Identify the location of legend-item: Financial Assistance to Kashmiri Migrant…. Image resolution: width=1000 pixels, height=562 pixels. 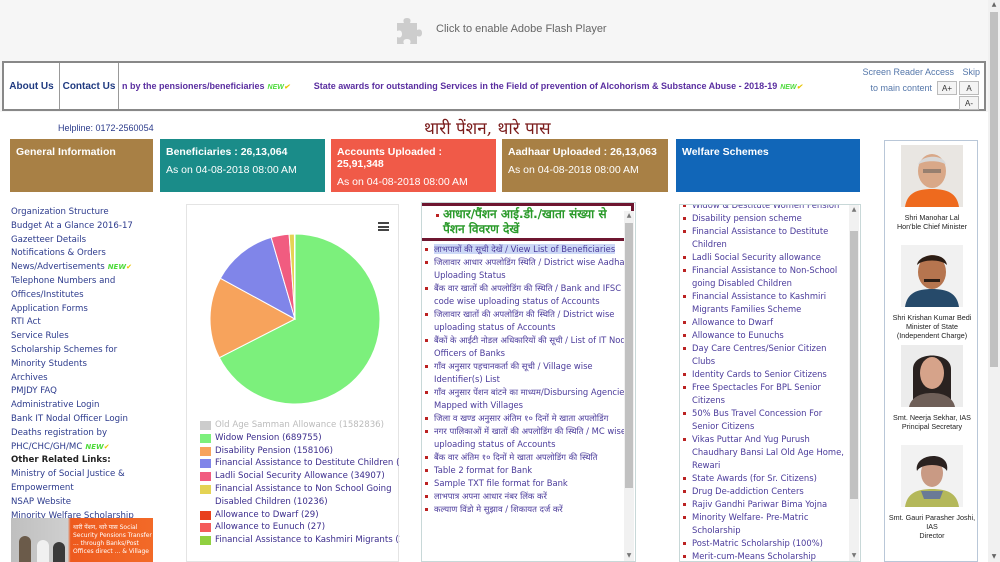
(300, 540).